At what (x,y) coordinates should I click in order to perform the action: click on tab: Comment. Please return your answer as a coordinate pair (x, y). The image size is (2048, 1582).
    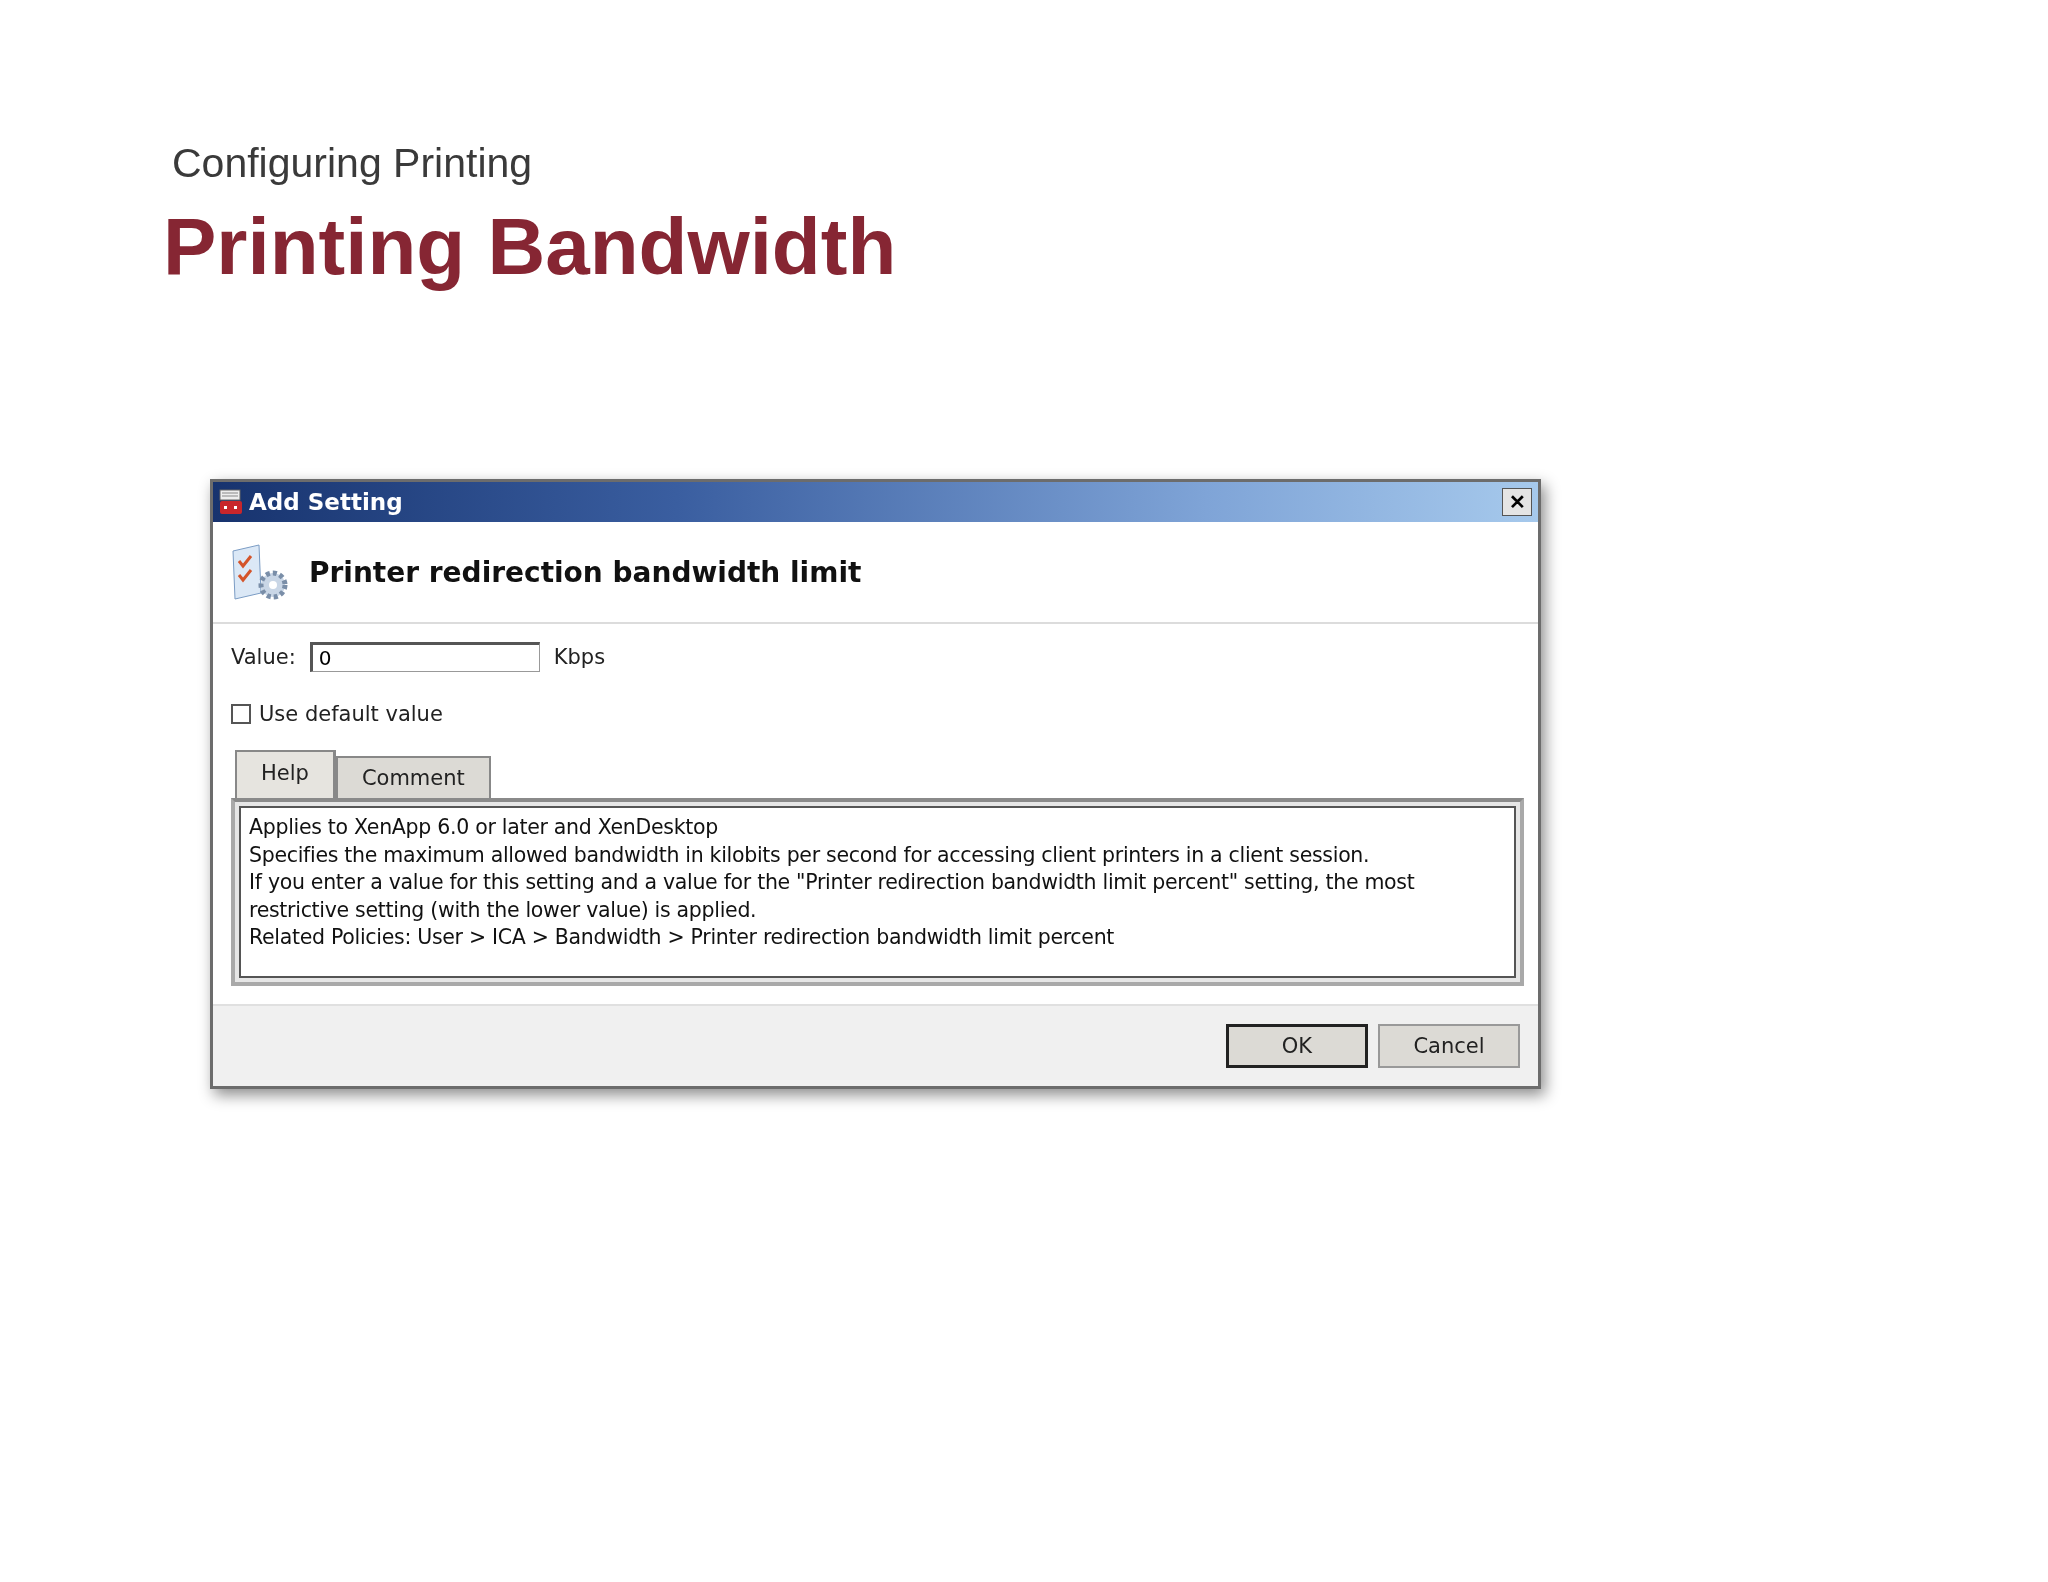
    Looking at the image, I should click on (413, 777).